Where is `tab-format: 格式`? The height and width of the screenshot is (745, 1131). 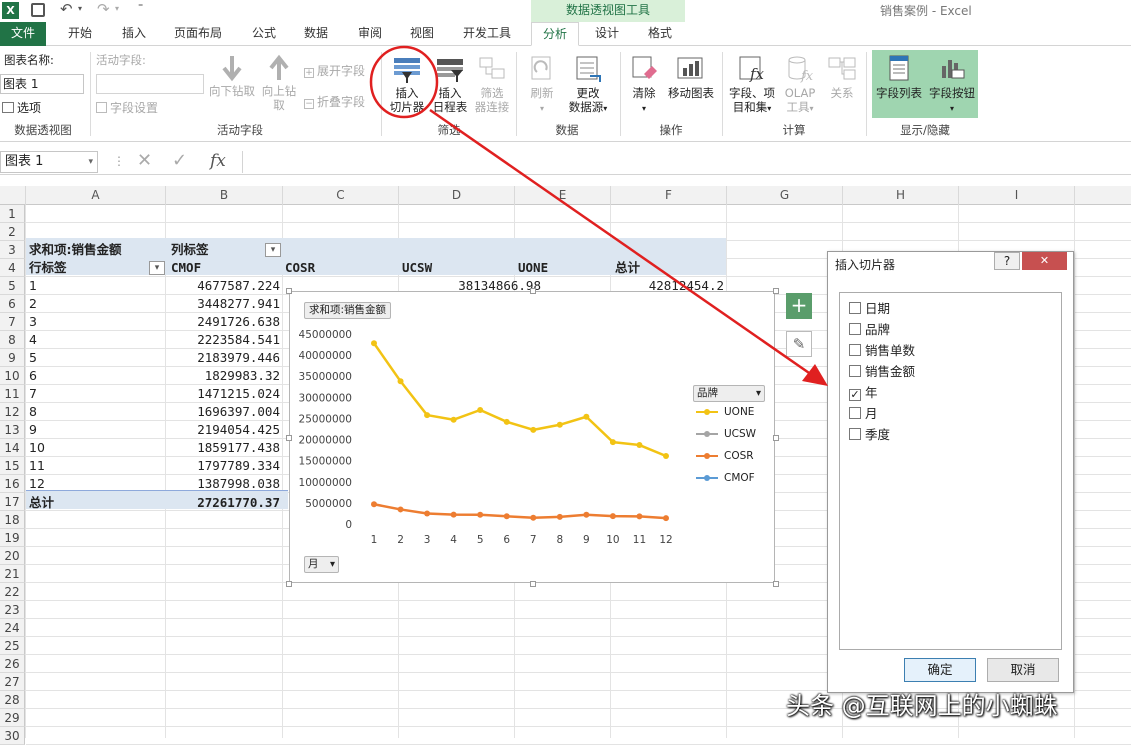
tab-format: 格式 is located at coordinates (660, 34).